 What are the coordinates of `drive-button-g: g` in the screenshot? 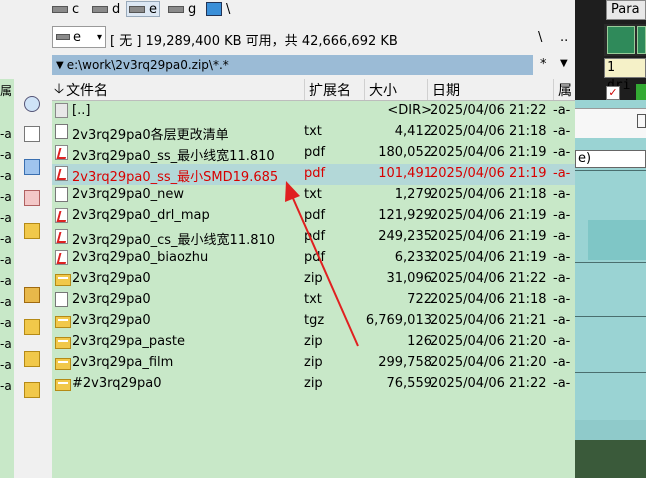 It's located at (182, 9).